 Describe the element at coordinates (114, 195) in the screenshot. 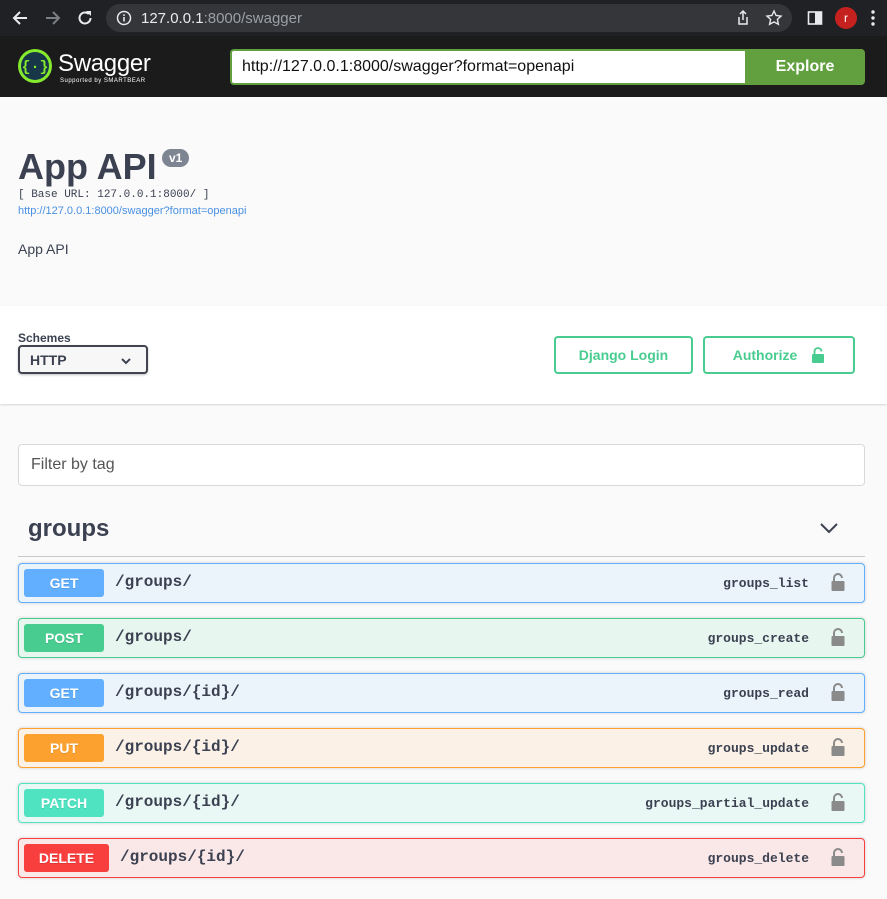

I see `base-url: [ Base URL: 127.0.0.1:8000/ ]` at that location.